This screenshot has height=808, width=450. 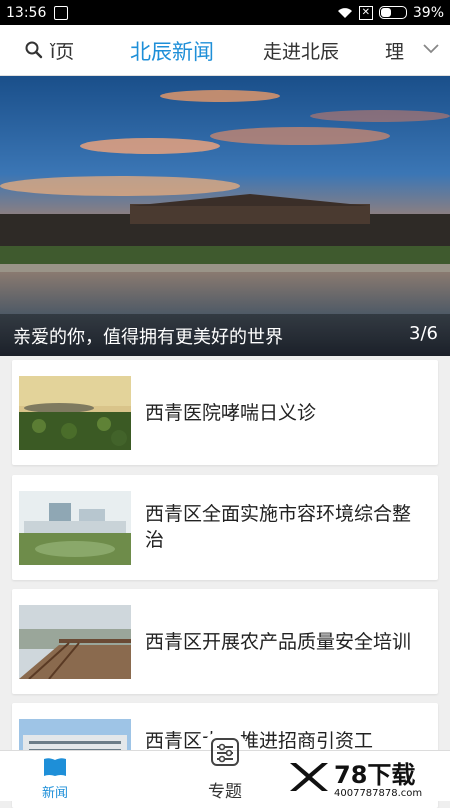 What do you see at coordinates (231, 413) in the screenshot?
I see `news-title: 西青医院哮喘日义诊` at bounding box center [231, 413].